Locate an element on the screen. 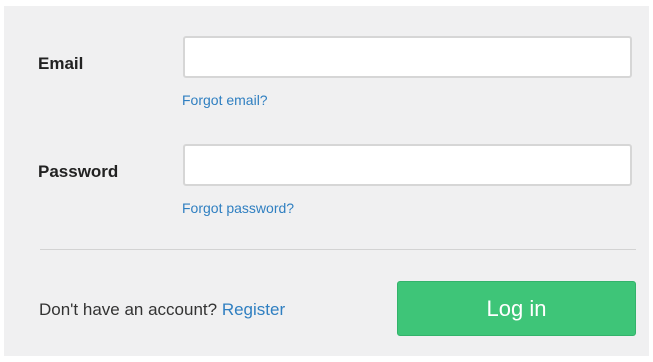  register-prompt: Don't have an account? Register is located at coordinates (162, 310).